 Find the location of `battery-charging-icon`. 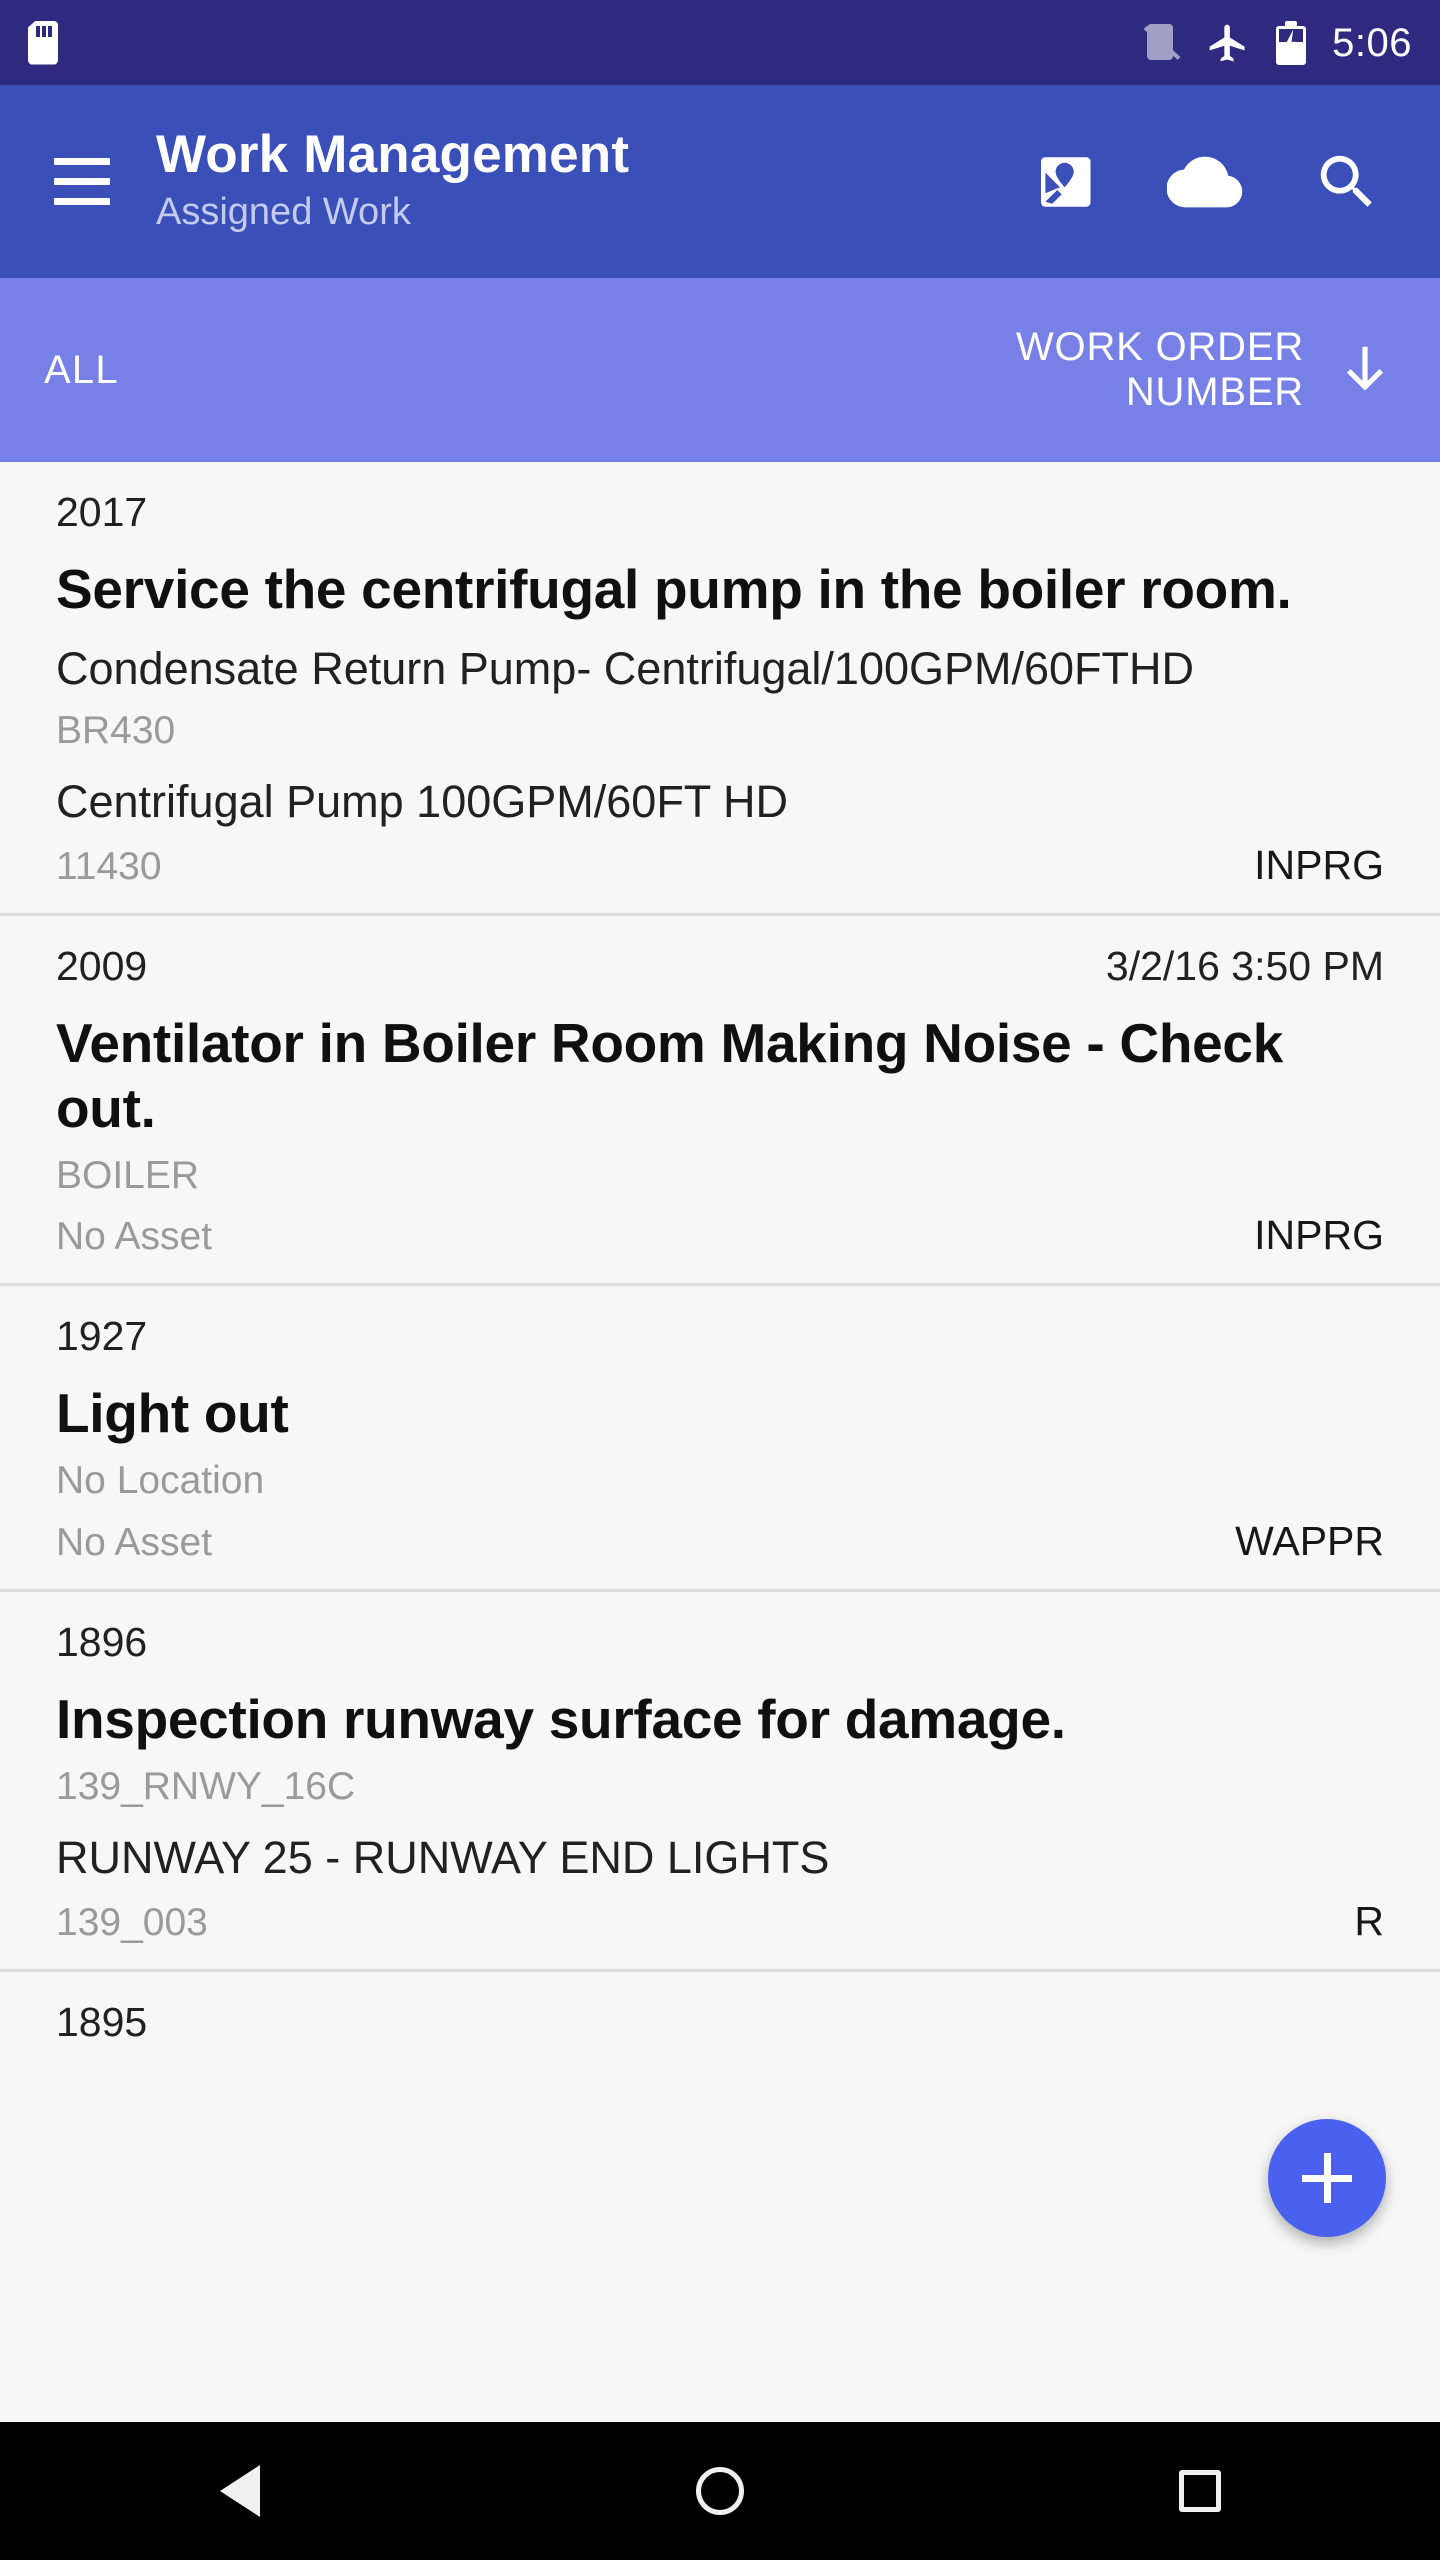

battery-charging-icon is located at coordinates (1291, 42).